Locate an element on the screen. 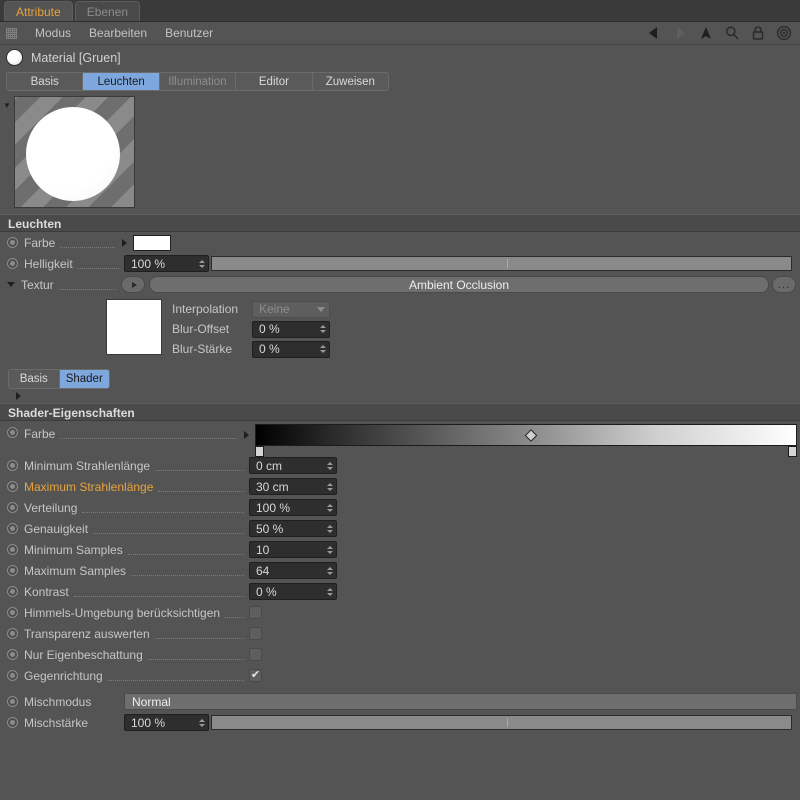 This screenshot has width=800, height=800. menu-item-modus: Modus is located at coordinates (53, 33).